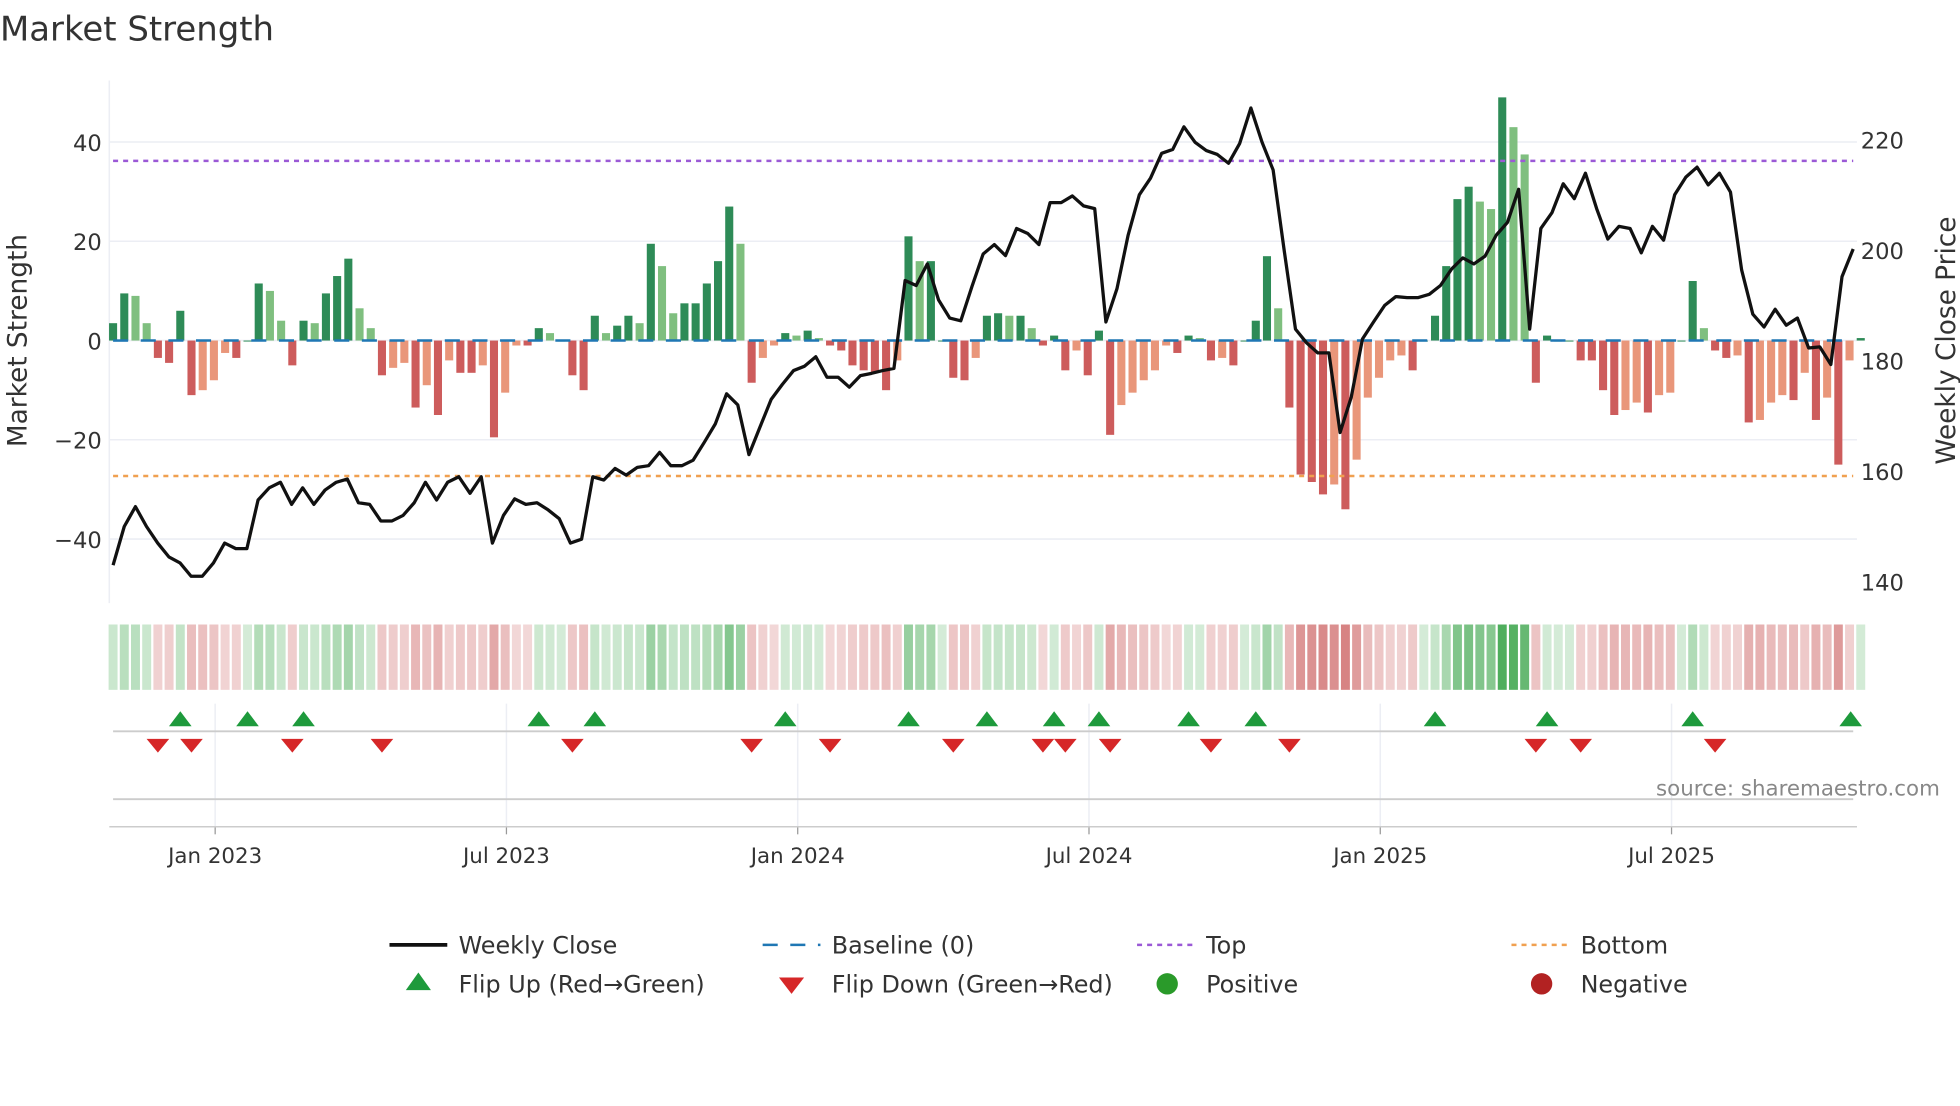  What do you see at coordinates (1798, 788) in the screenshot?
I see `source-note: source: sharemaestro.com` at bounding box center [1798, 788].